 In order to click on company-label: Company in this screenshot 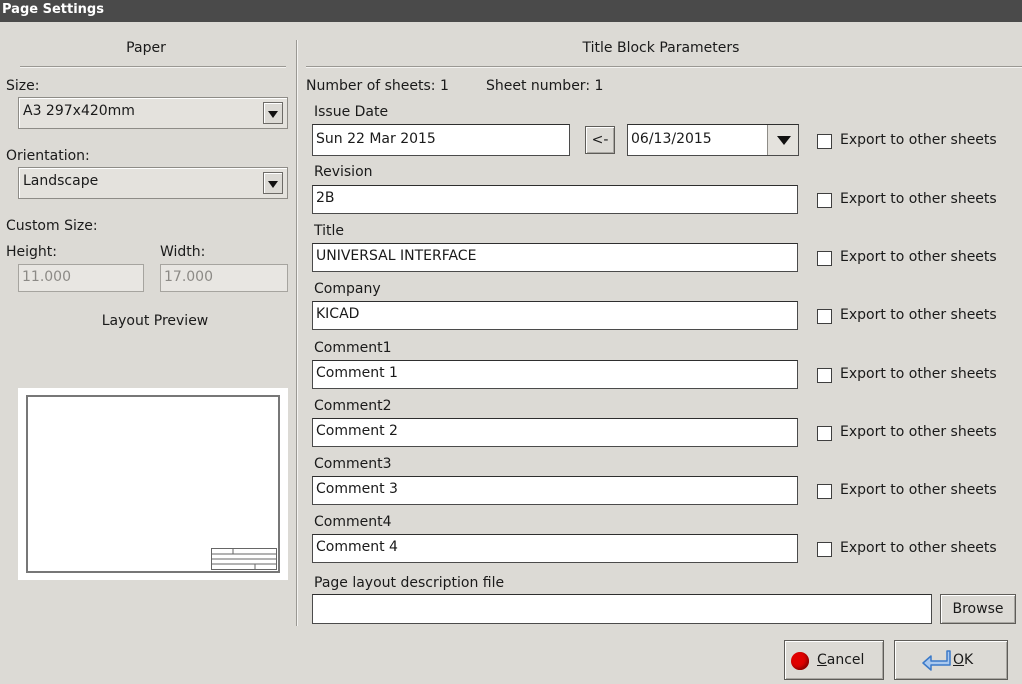, I will do `click(347, 289)`.